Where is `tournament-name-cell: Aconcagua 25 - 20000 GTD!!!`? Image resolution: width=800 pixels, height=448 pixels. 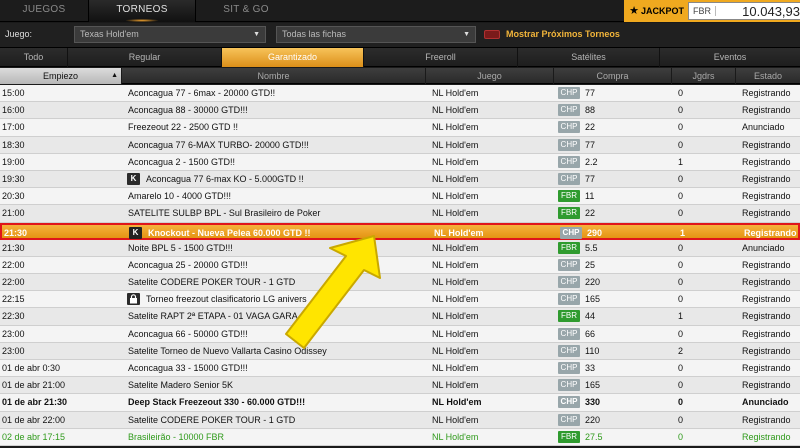 tournament-name-cell: Aconcagua 25 - 20000 GTD!!! is located at coordinates (188, 264).